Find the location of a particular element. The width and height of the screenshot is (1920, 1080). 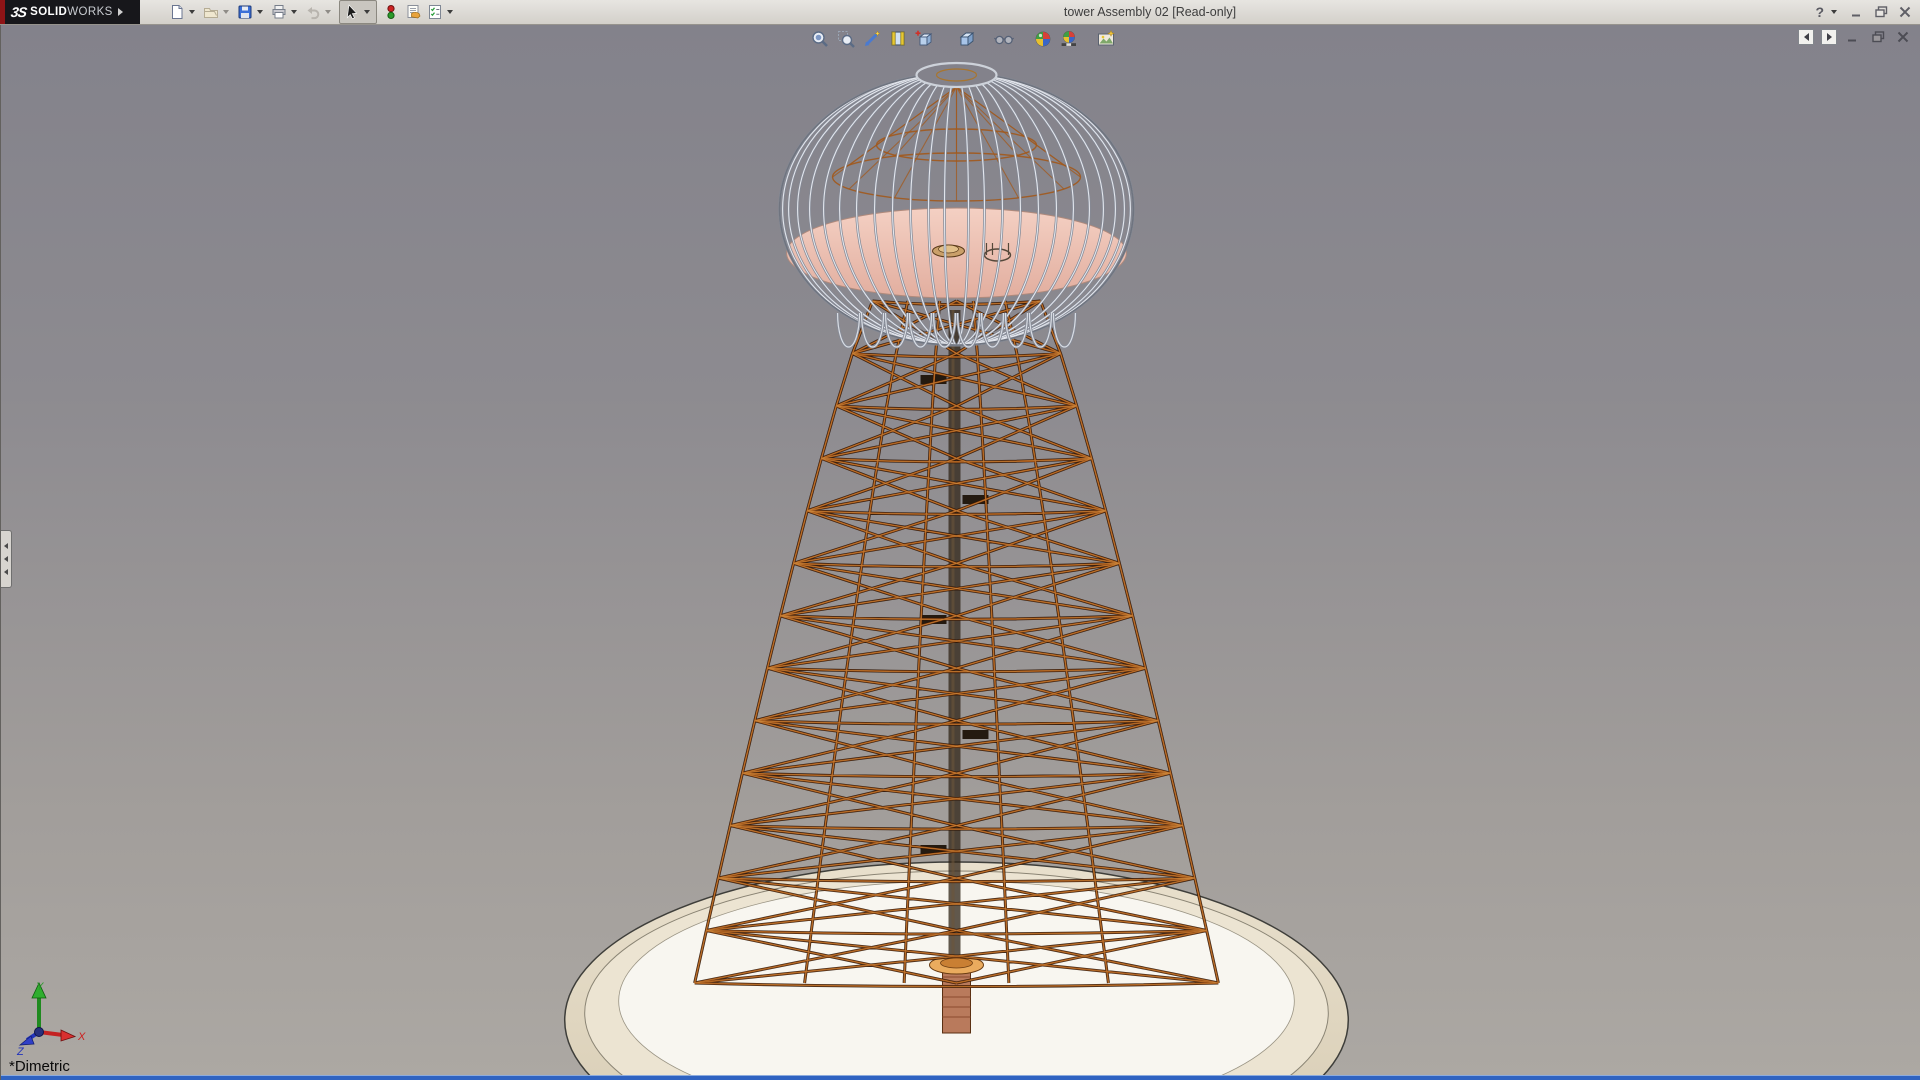

options-checklist-icon is located at coordinates (435, 12).